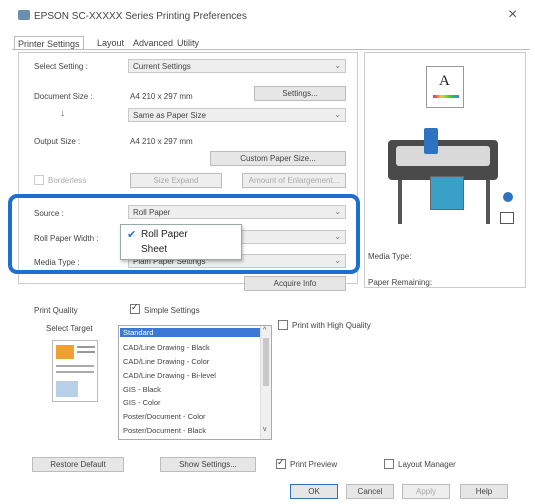  Describe the element at coordinates (78, 464) in the screenshot. I see `restore-default-button: Restore Default` at that location.